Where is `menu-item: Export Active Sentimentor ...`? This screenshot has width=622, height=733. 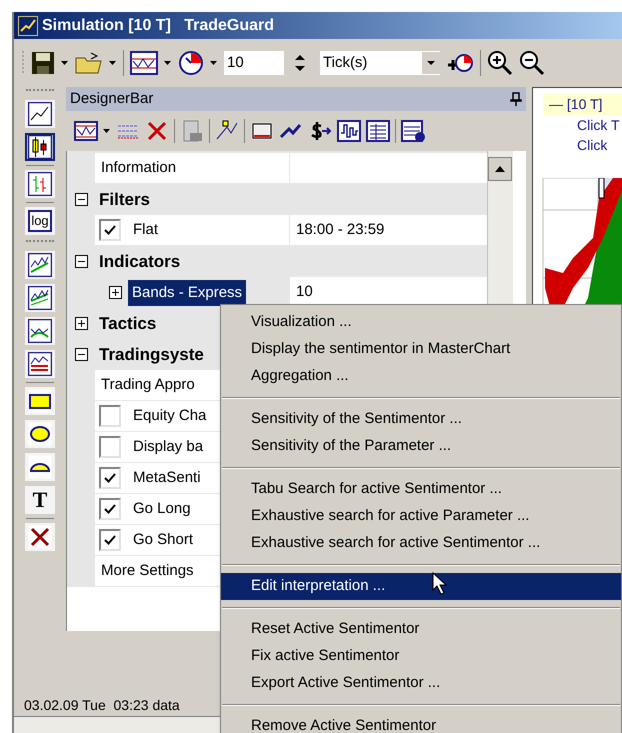
menu-item: Export Active Sentimentor ... is located at coordinates (421, 683).